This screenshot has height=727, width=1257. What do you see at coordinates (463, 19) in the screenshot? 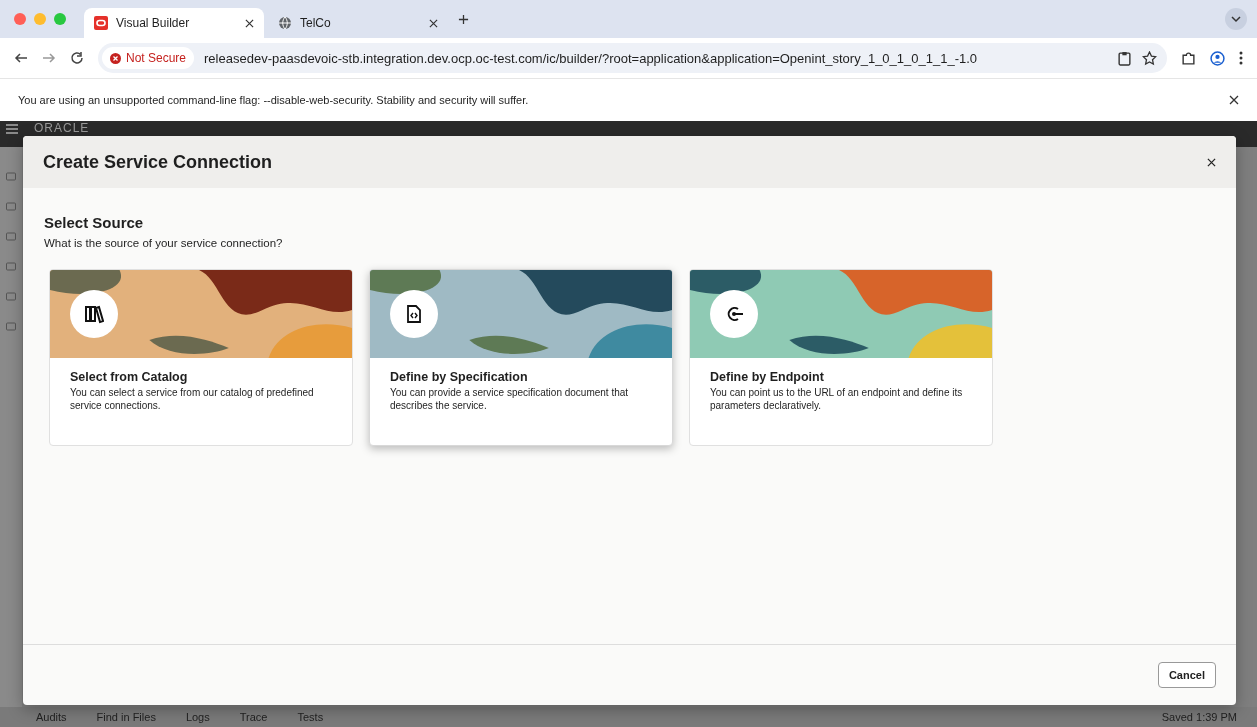
I see `plus-icon` at bounding box center [463, 19].